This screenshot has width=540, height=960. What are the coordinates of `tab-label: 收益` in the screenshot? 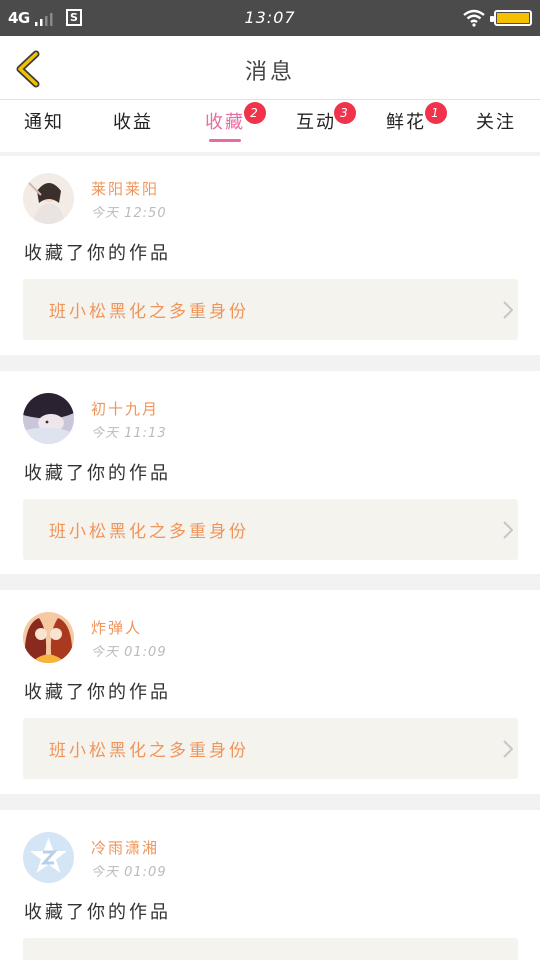 It's located at (133, 122).